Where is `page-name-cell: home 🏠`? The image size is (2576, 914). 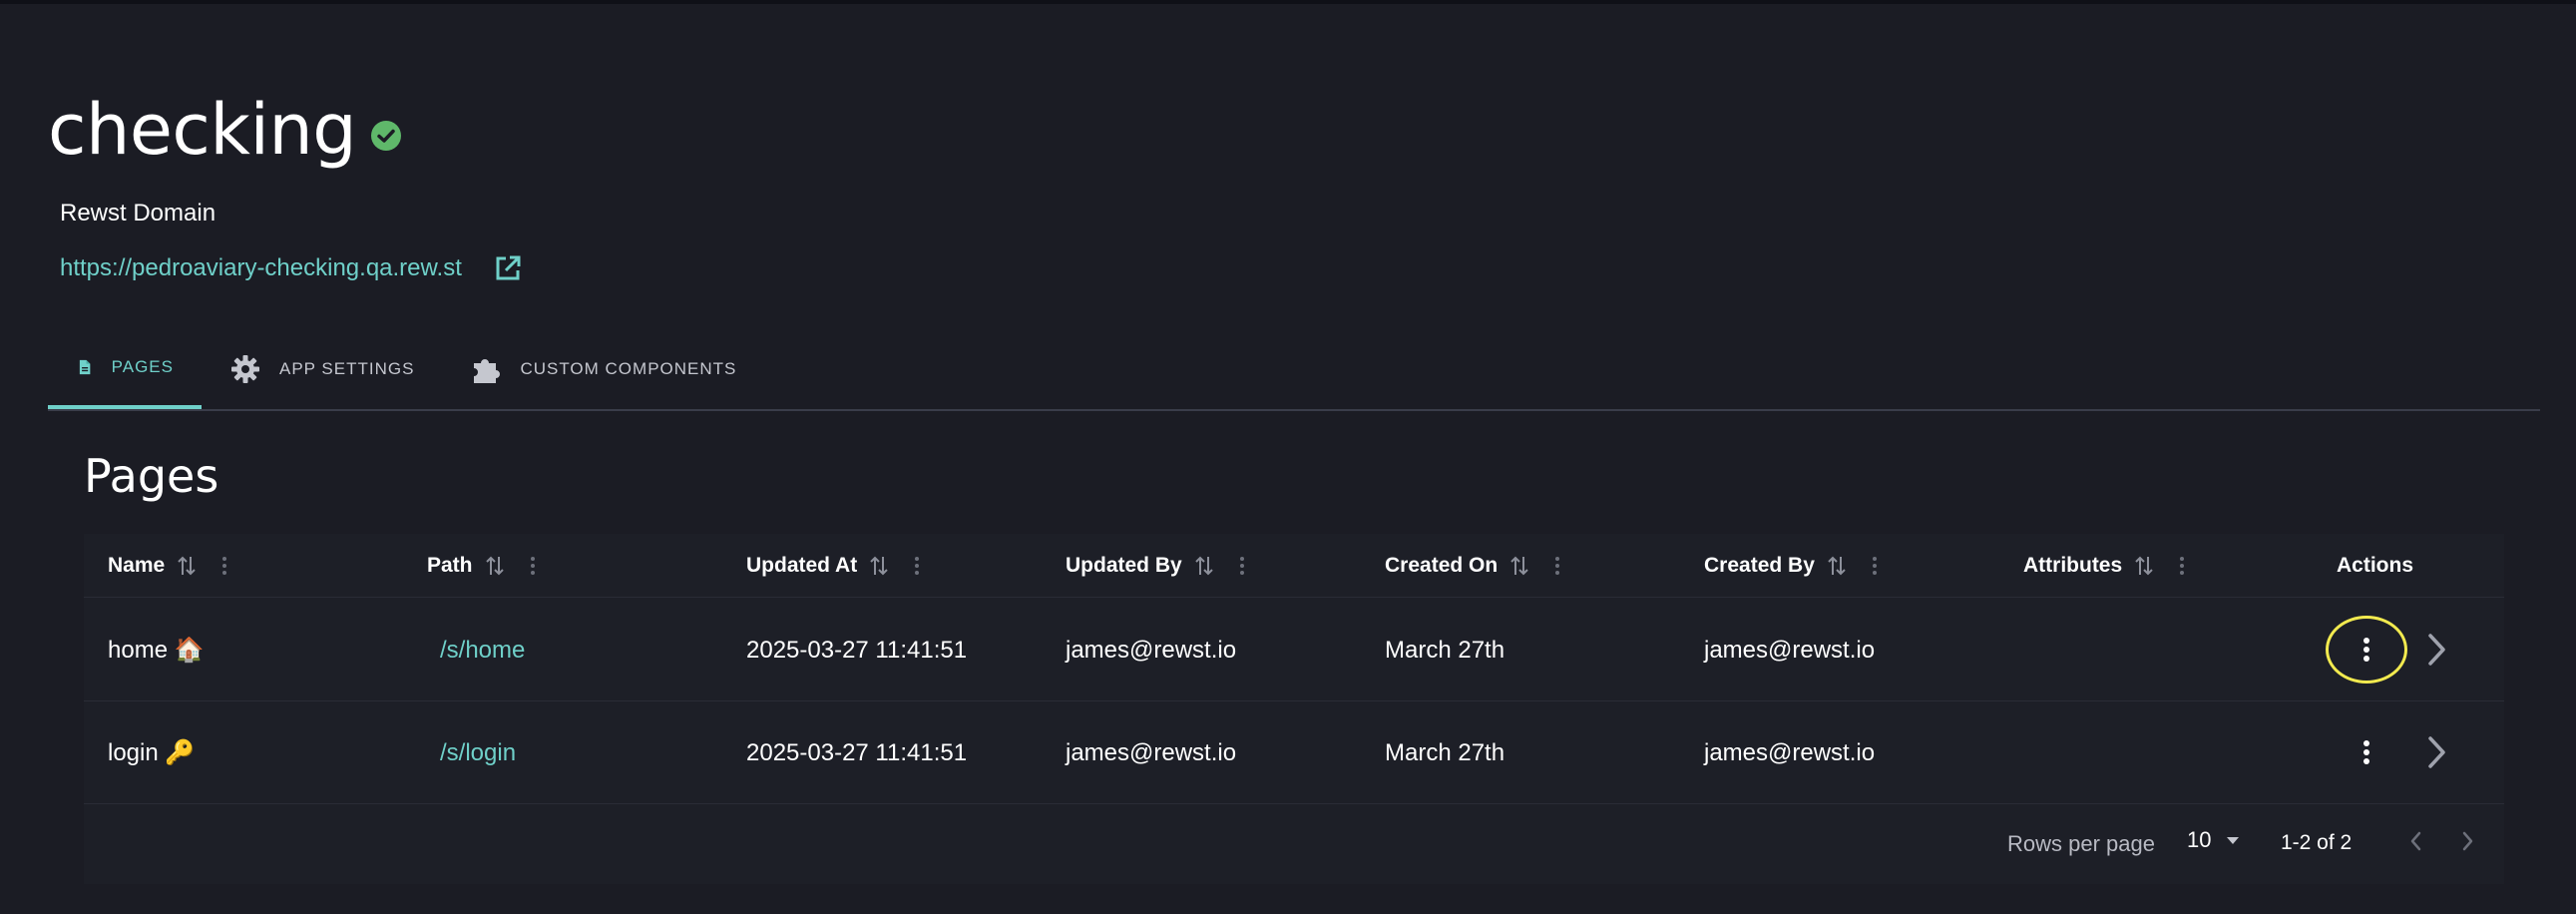 page-name-cell: home 🏠 is located at coordinates (156, 650).